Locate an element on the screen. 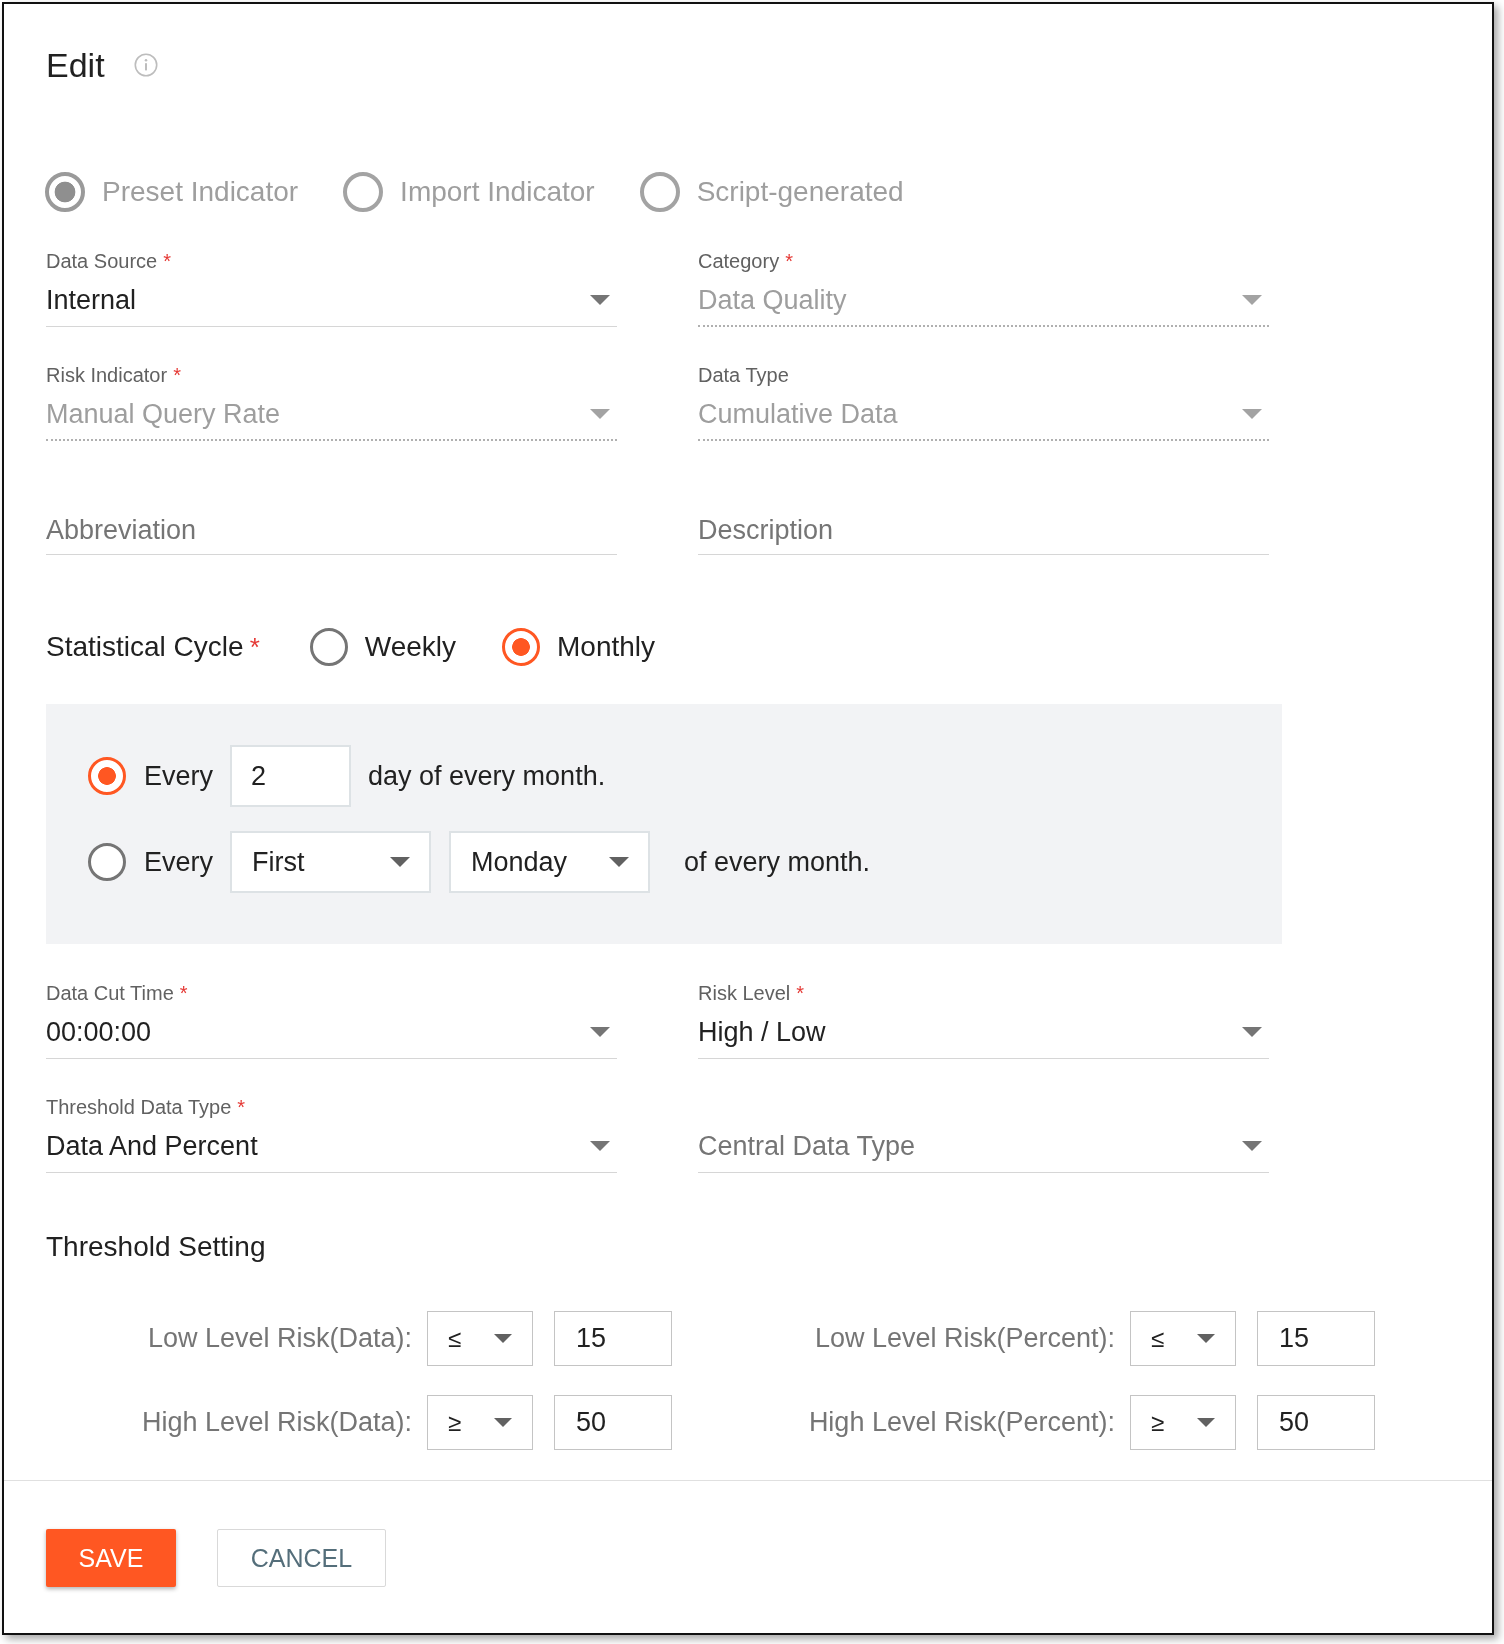 Image resolution: width=1504 pixels, height=1644 pixels. text-field: Abbreviation is located at coordinates (331, 534).